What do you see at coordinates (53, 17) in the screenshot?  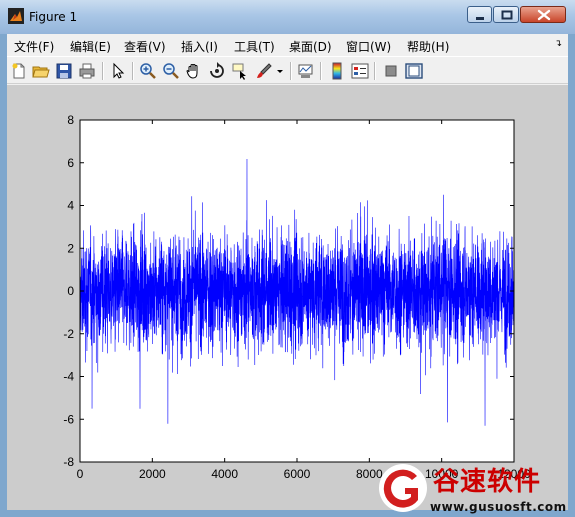 I see `window-title: Figure 1` at bounding box center [53, 17].